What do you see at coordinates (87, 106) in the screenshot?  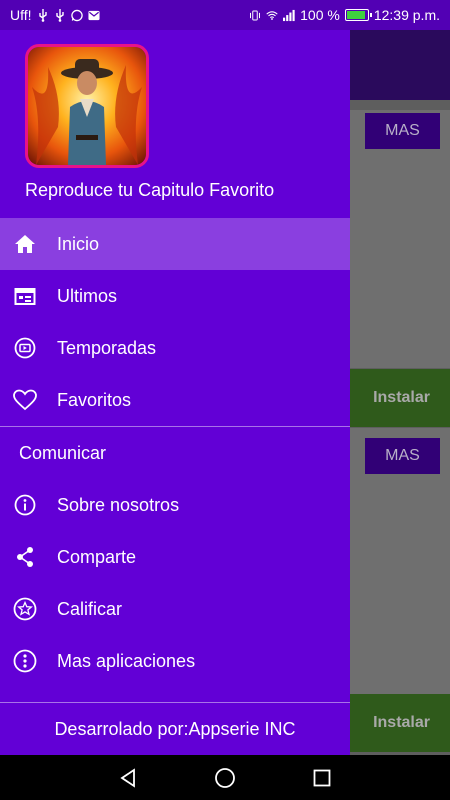 I see `app-avatar` at bounding box center [87, 106].